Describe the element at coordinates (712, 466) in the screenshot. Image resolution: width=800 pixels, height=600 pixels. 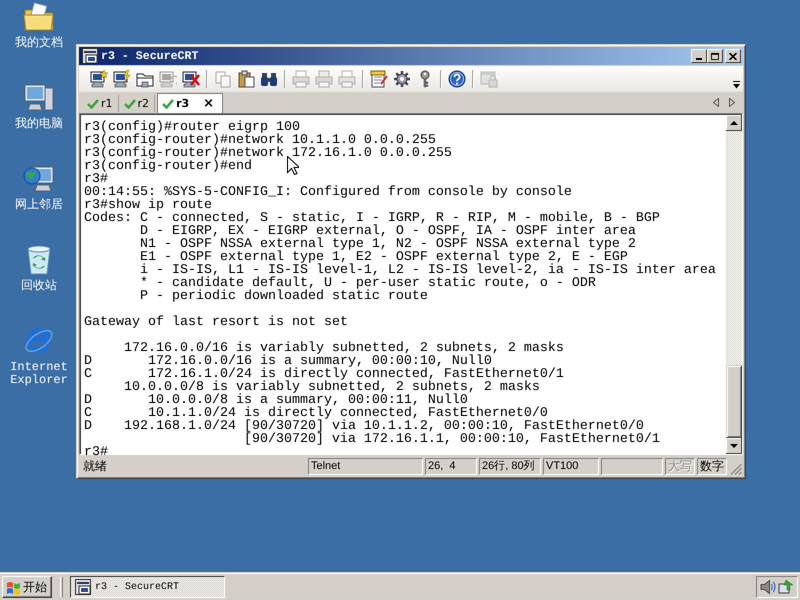
I see `status-indicator: 数字` at that location.